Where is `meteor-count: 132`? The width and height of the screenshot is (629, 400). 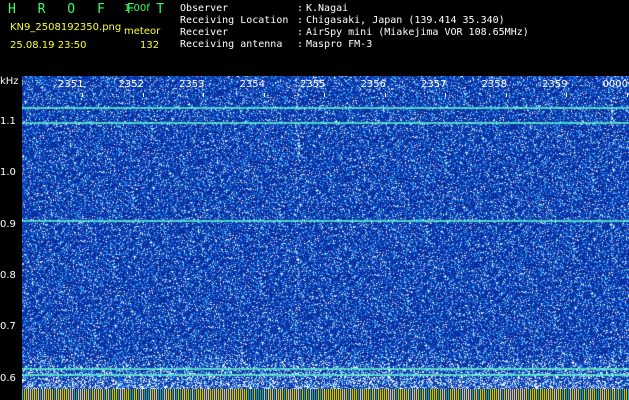 meteor-count: 132 is located at coordinates (150, 45).